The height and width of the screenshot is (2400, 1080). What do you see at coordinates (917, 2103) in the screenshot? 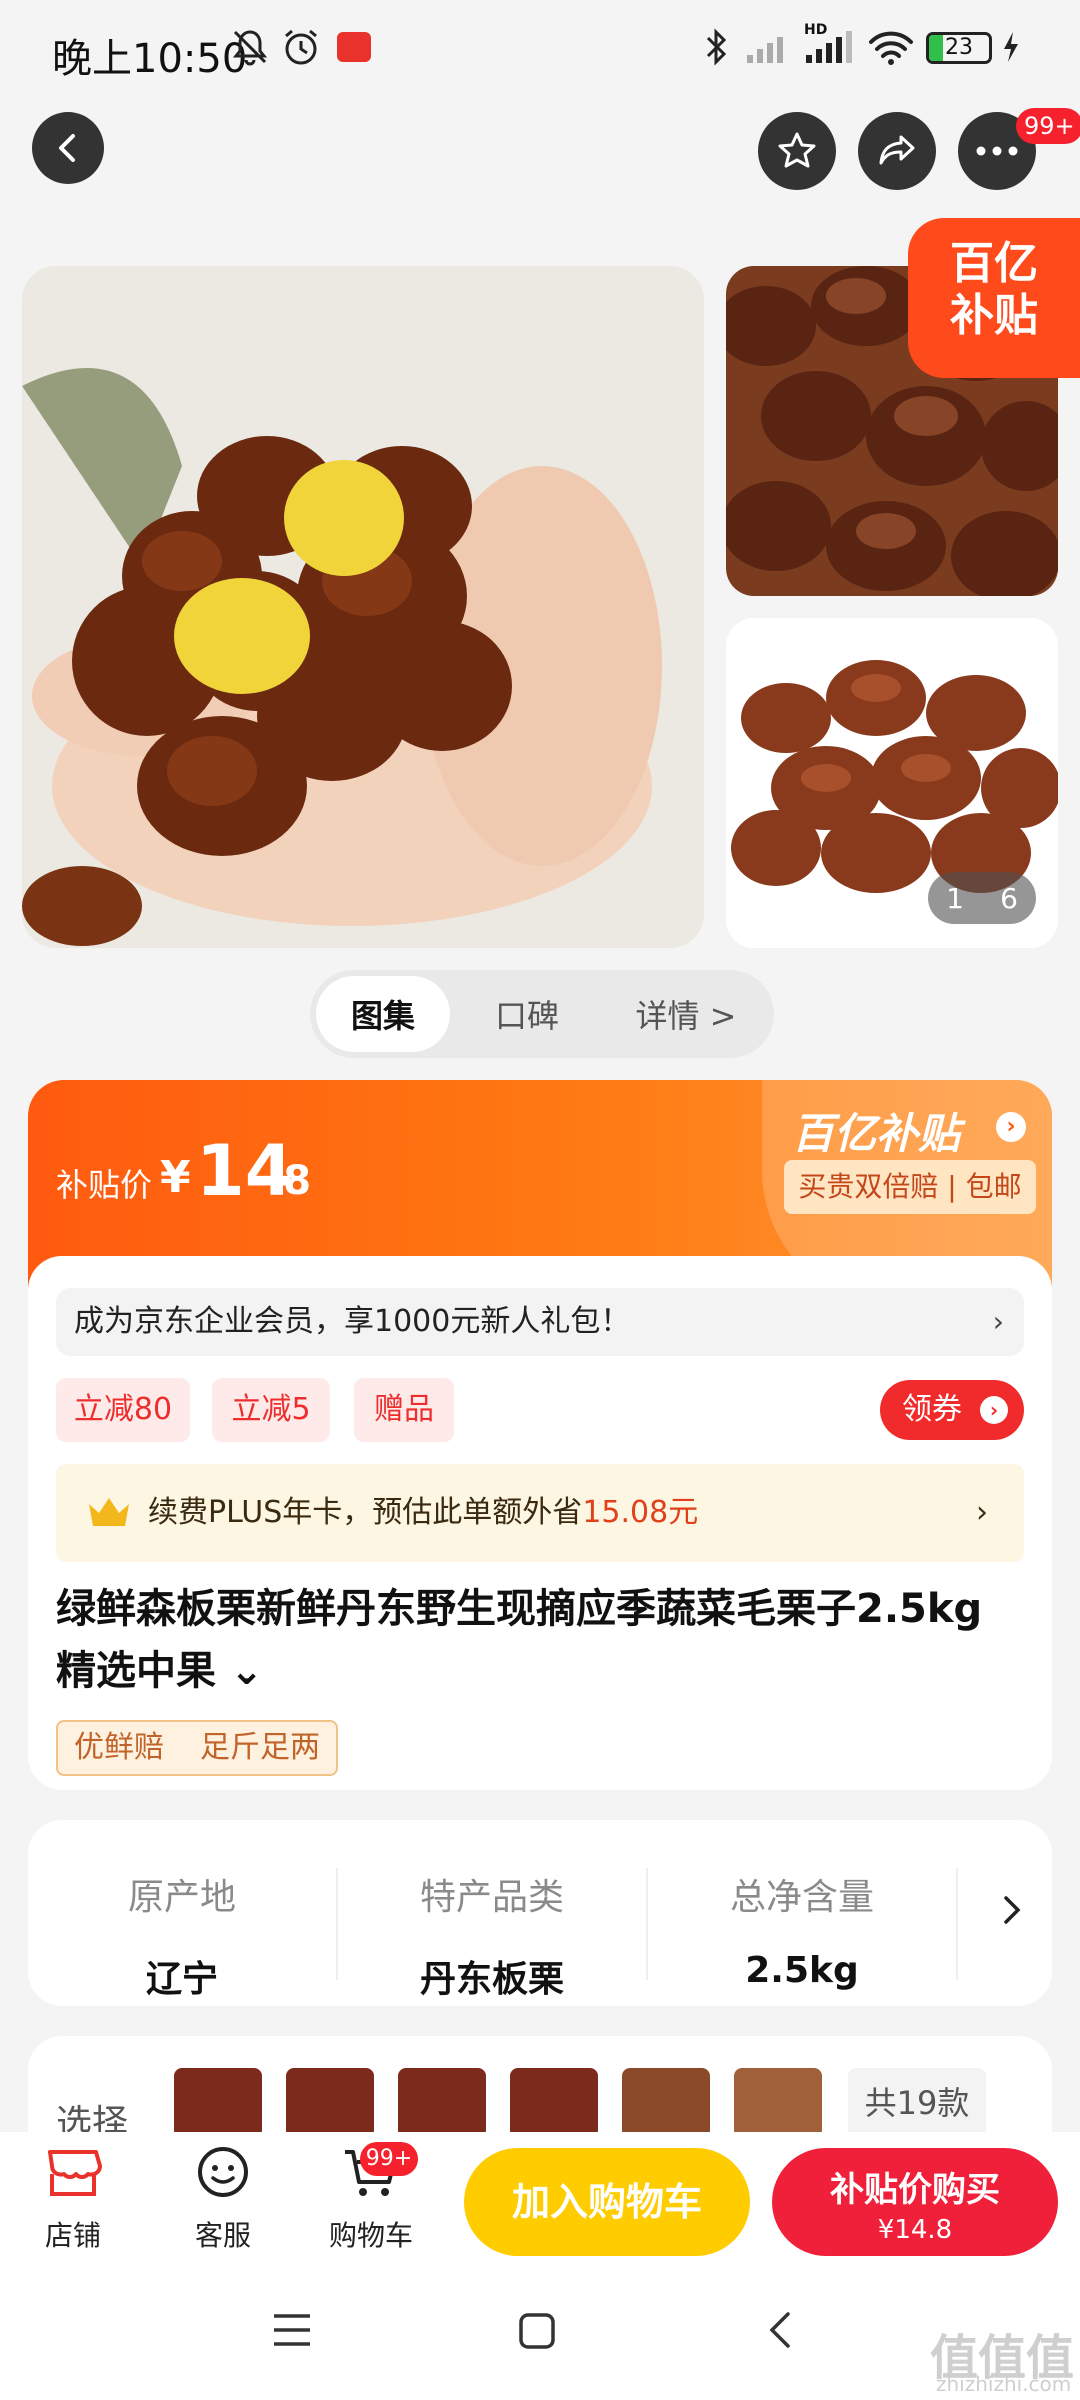
I see `variant-count: 共19款` at bounding box center [917, 2103].